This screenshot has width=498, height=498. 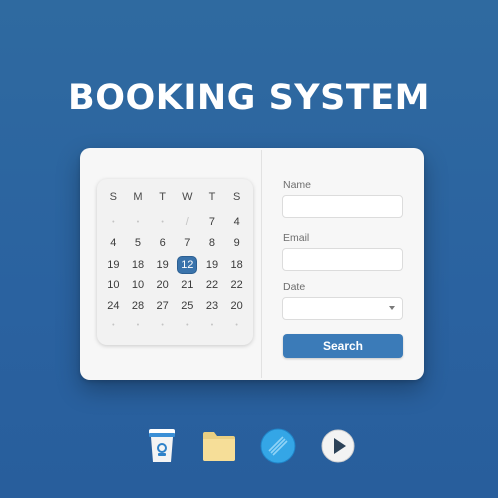 I want to click on panel-divider, so click(x=261, y=264).